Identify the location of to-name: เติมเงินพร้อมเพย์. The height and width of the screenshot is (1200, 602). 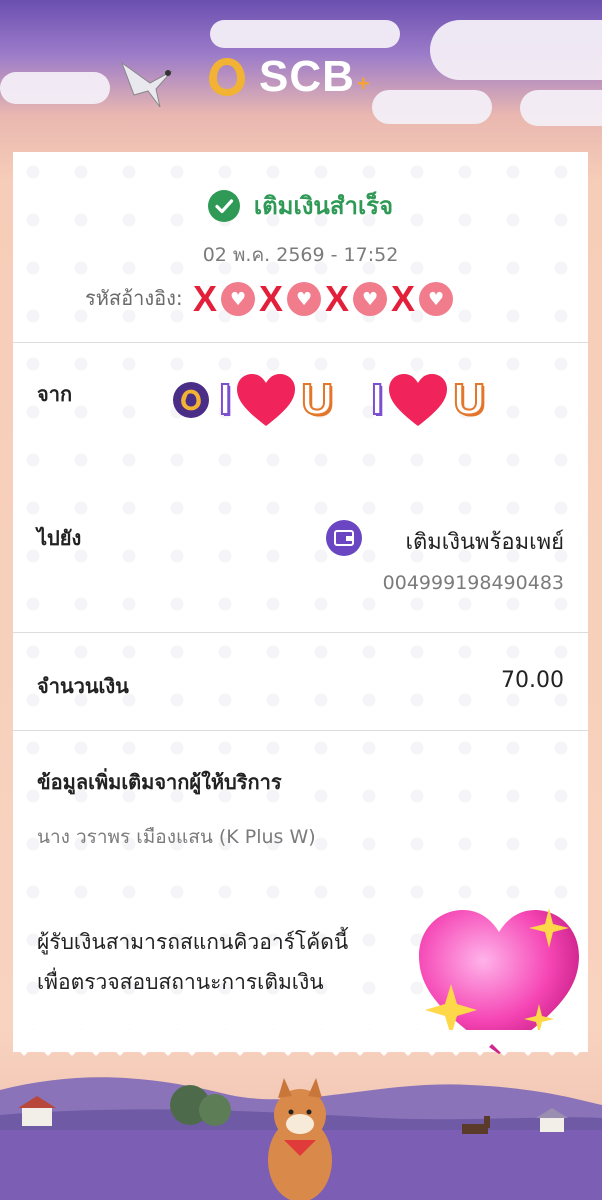
(484, 542).